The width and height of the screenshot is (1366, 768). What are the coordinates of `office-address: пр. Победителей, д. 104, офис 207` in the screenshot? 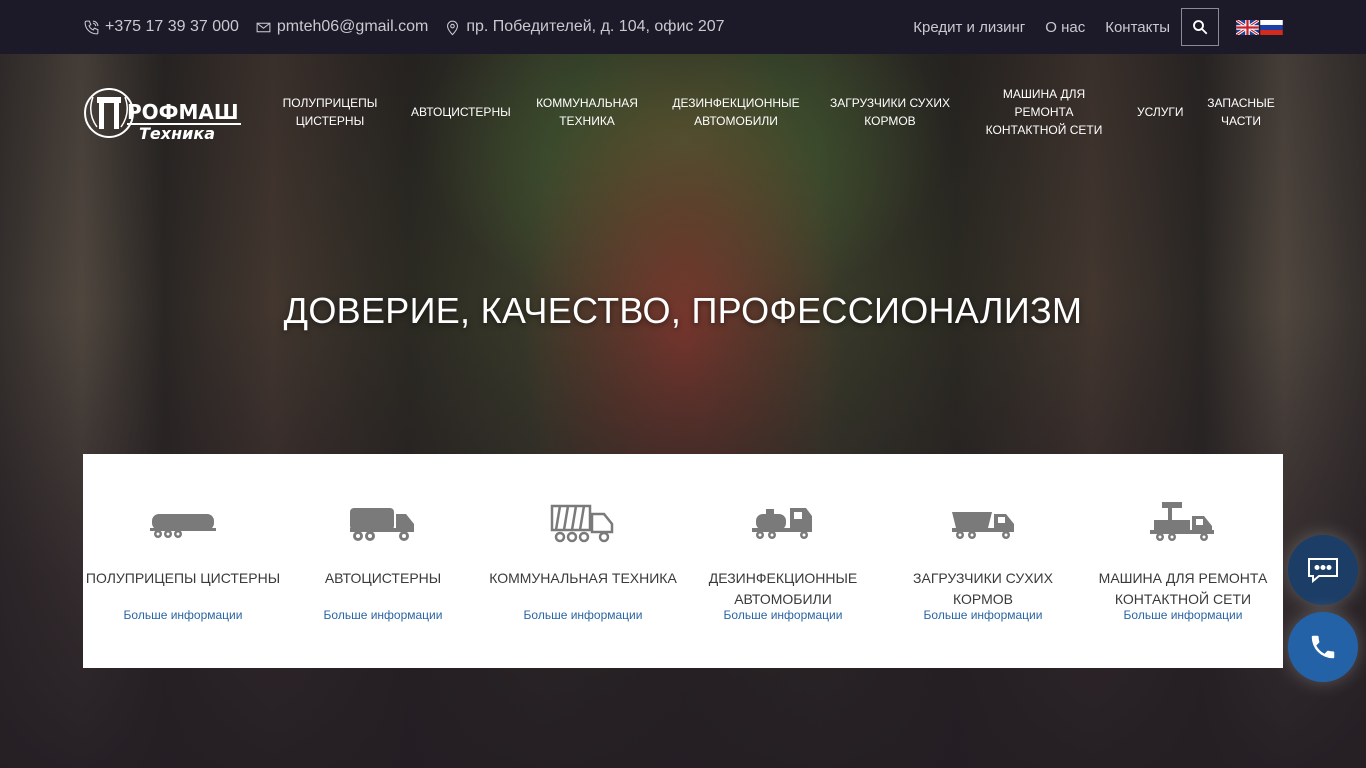 It's located at (595, 26).